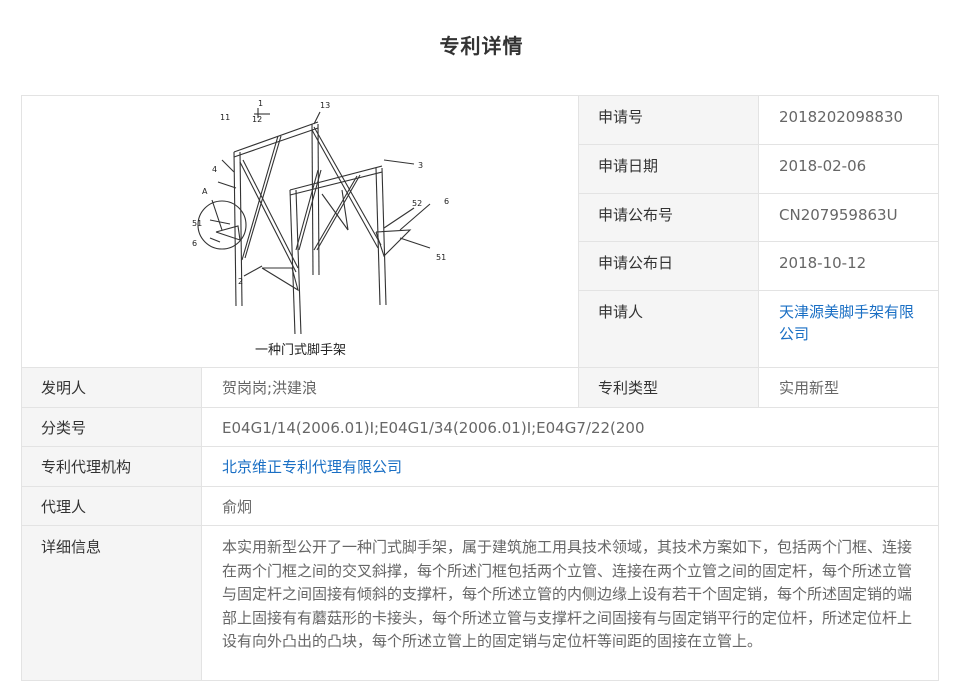 This screenshot has width=963, height=698. Describe the element at coordinates (669, 218) in the screenshot. I see `publication-number-label: 申请公布号` at that location.